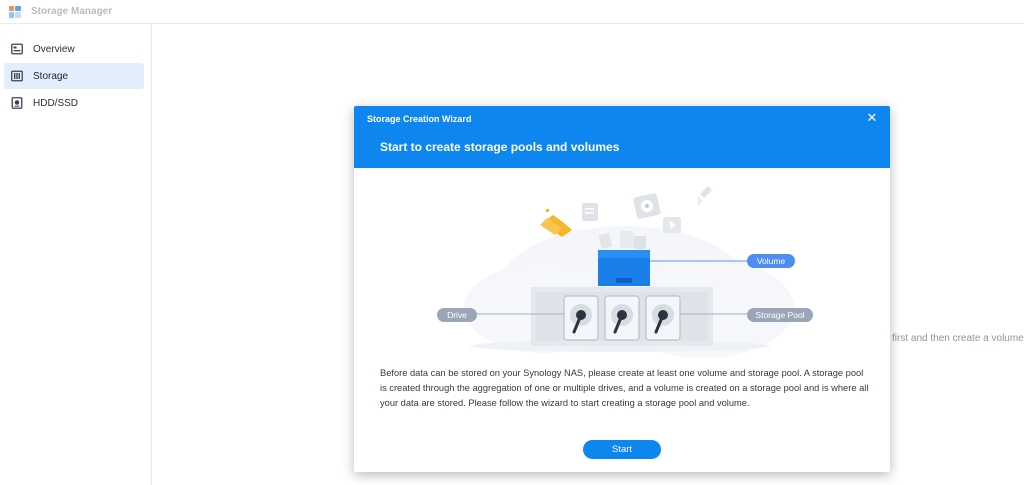 This screenshot has width=1024, height=485. I want to click on start-button: Start, so click(622, 449).